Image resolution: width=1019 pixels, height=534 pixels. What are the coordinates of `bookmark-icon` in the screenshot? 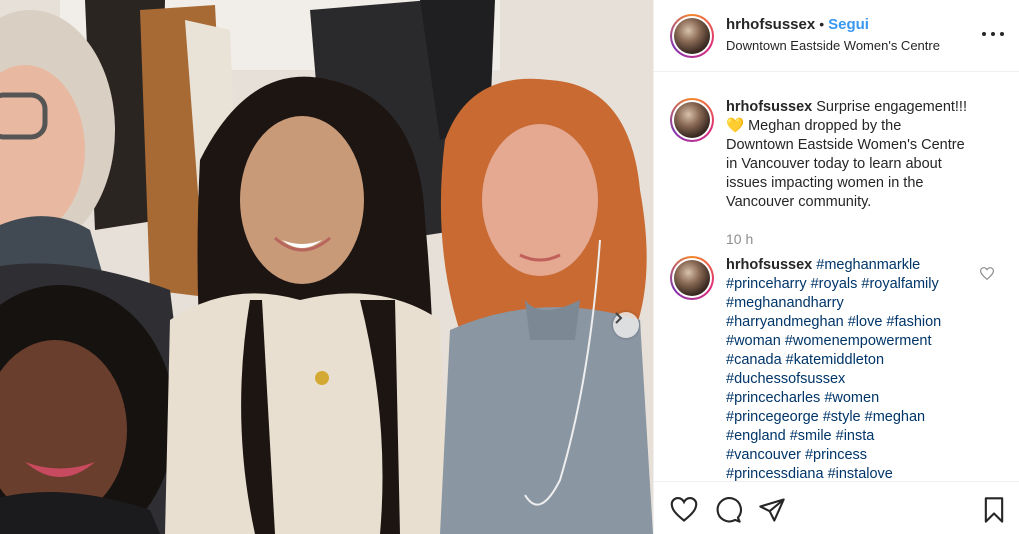 It's located at (994, 510).